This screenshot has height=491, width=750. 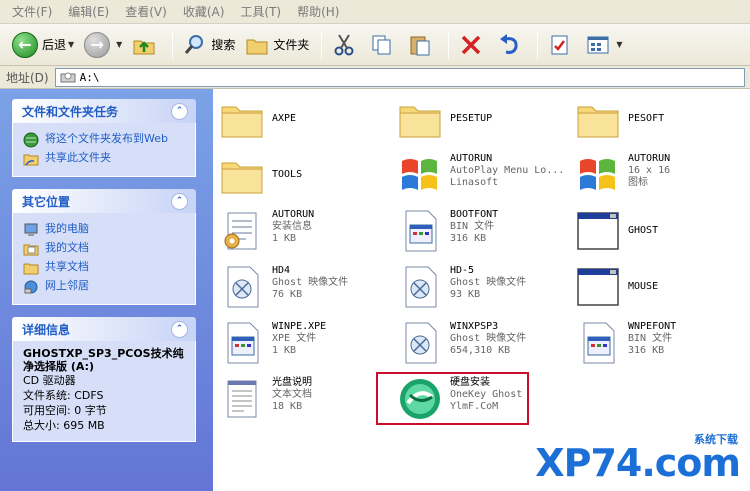 I want to click on address-bar: 地址(D) A:\, so click(x=375, y=77).